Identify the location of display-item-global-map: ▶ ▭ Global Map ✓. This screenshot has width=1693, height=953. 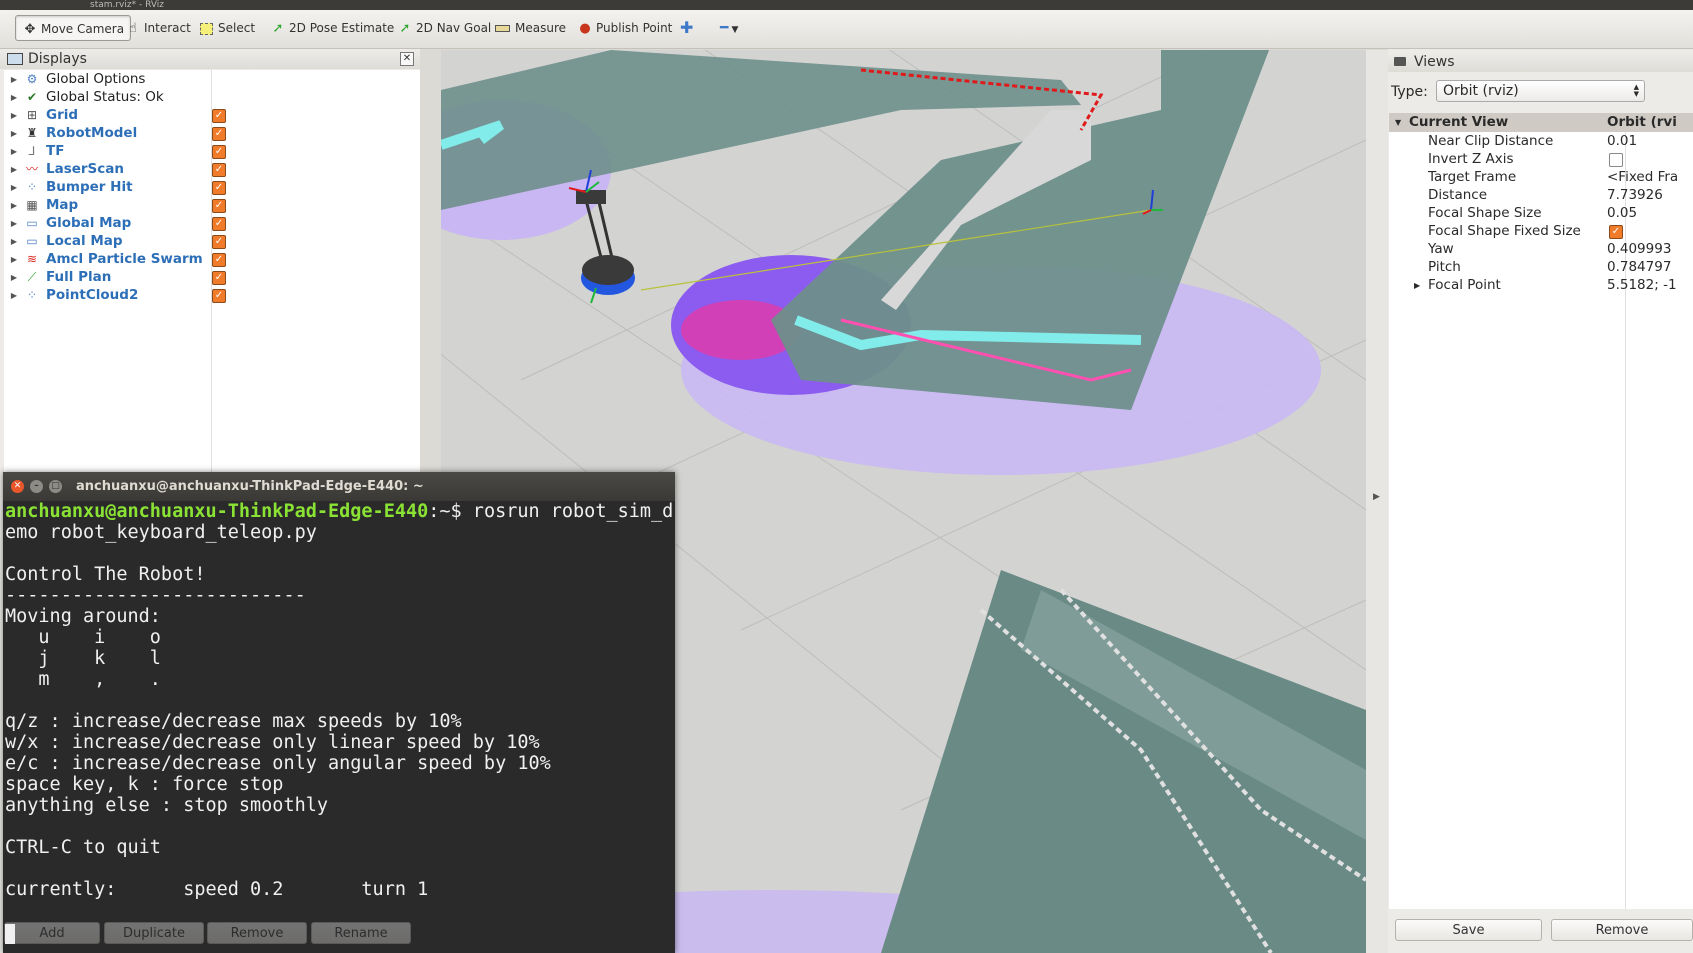
(209, 223).